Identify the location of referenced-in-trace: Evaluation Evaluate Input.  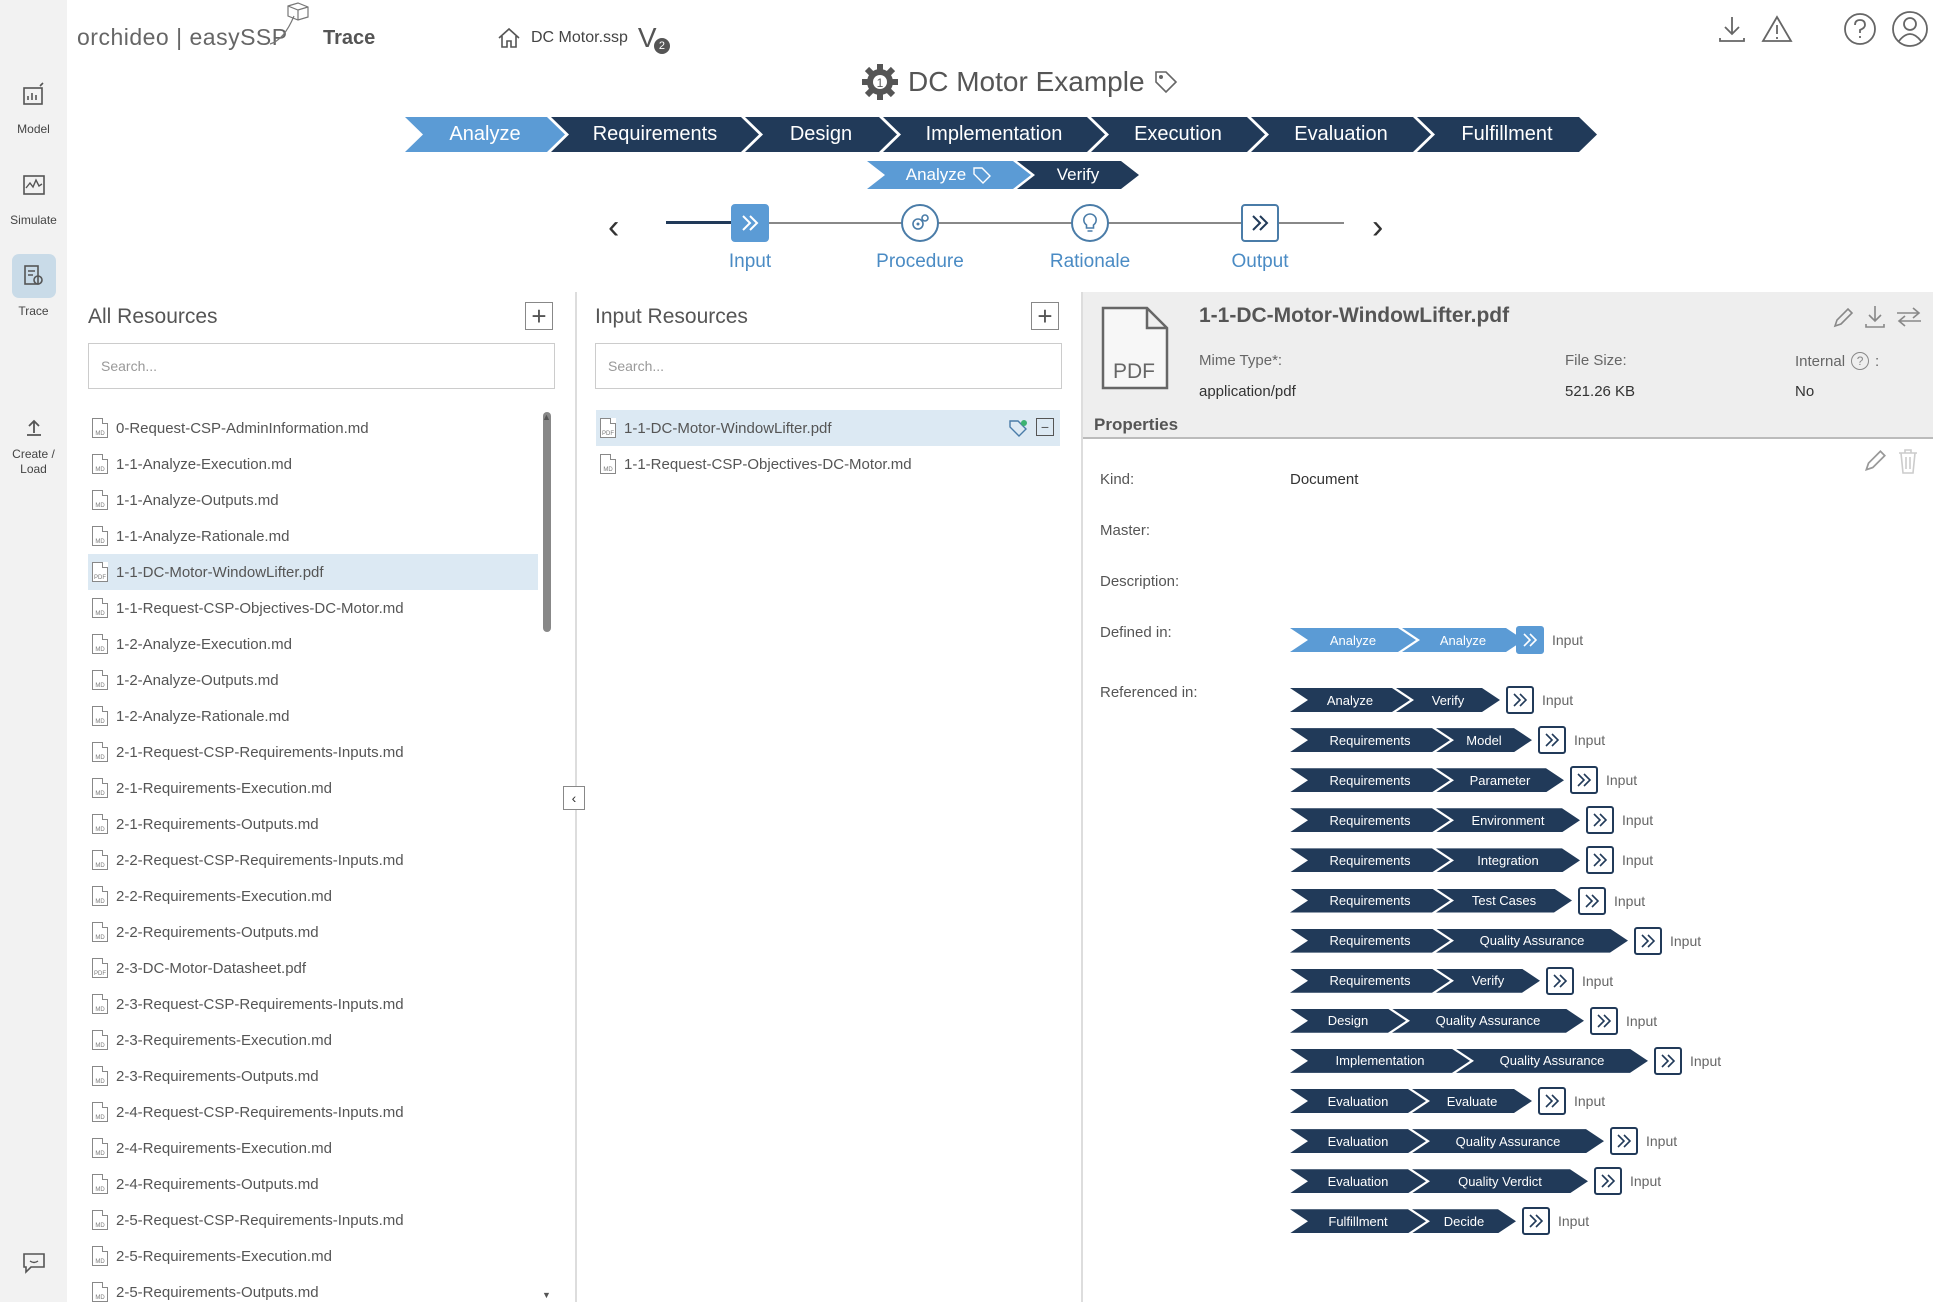
(1447, 1101).